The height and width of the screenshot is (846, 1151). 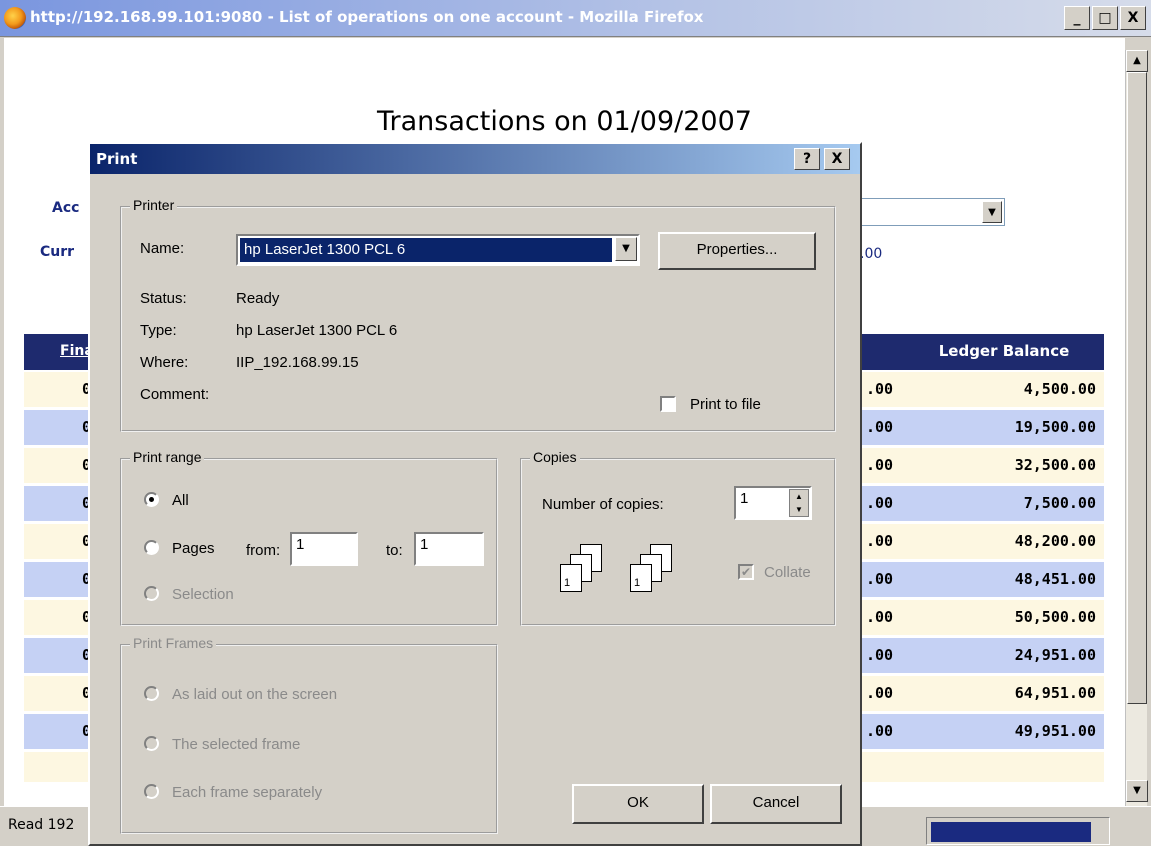 I want to click on help-button: ?, so click(x=807, y=159).